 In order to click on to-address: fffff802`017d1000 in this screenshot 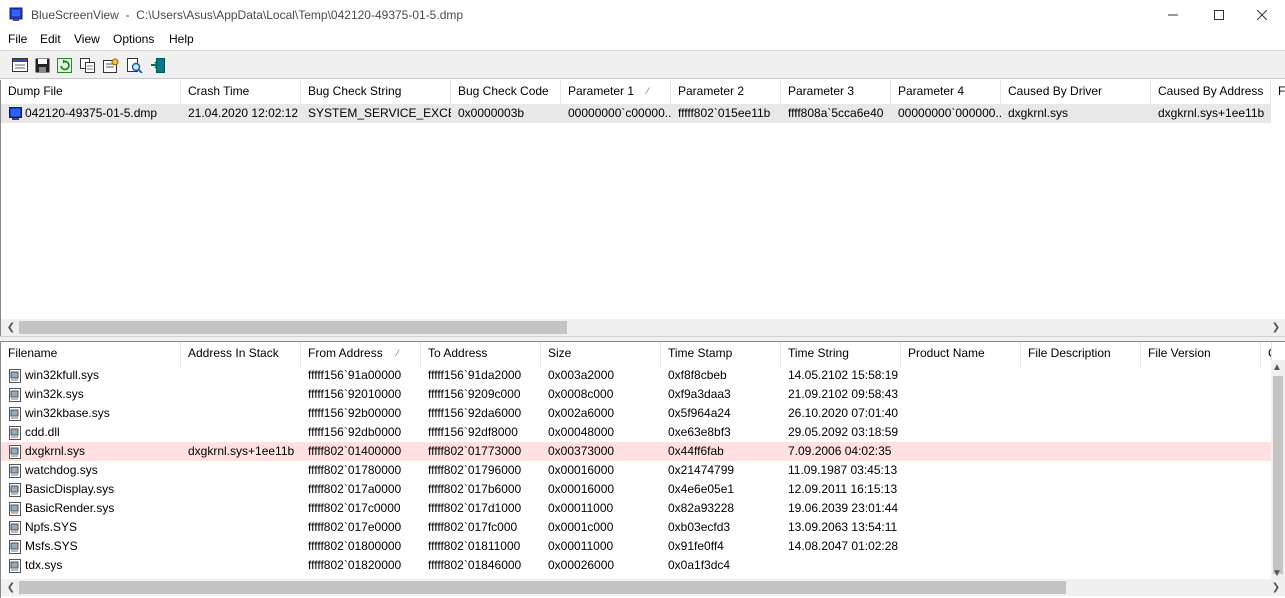, I will do `click(475, 508)`.